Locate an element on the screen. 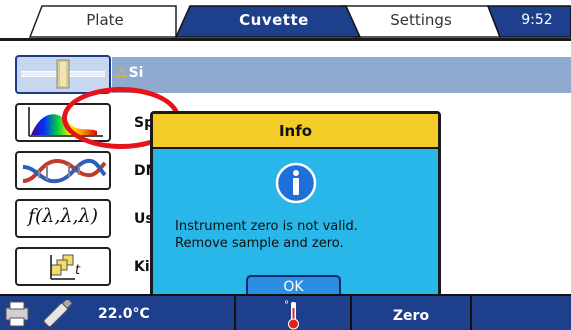  kinetics-t-label: t is located at coordinates (78, 270).